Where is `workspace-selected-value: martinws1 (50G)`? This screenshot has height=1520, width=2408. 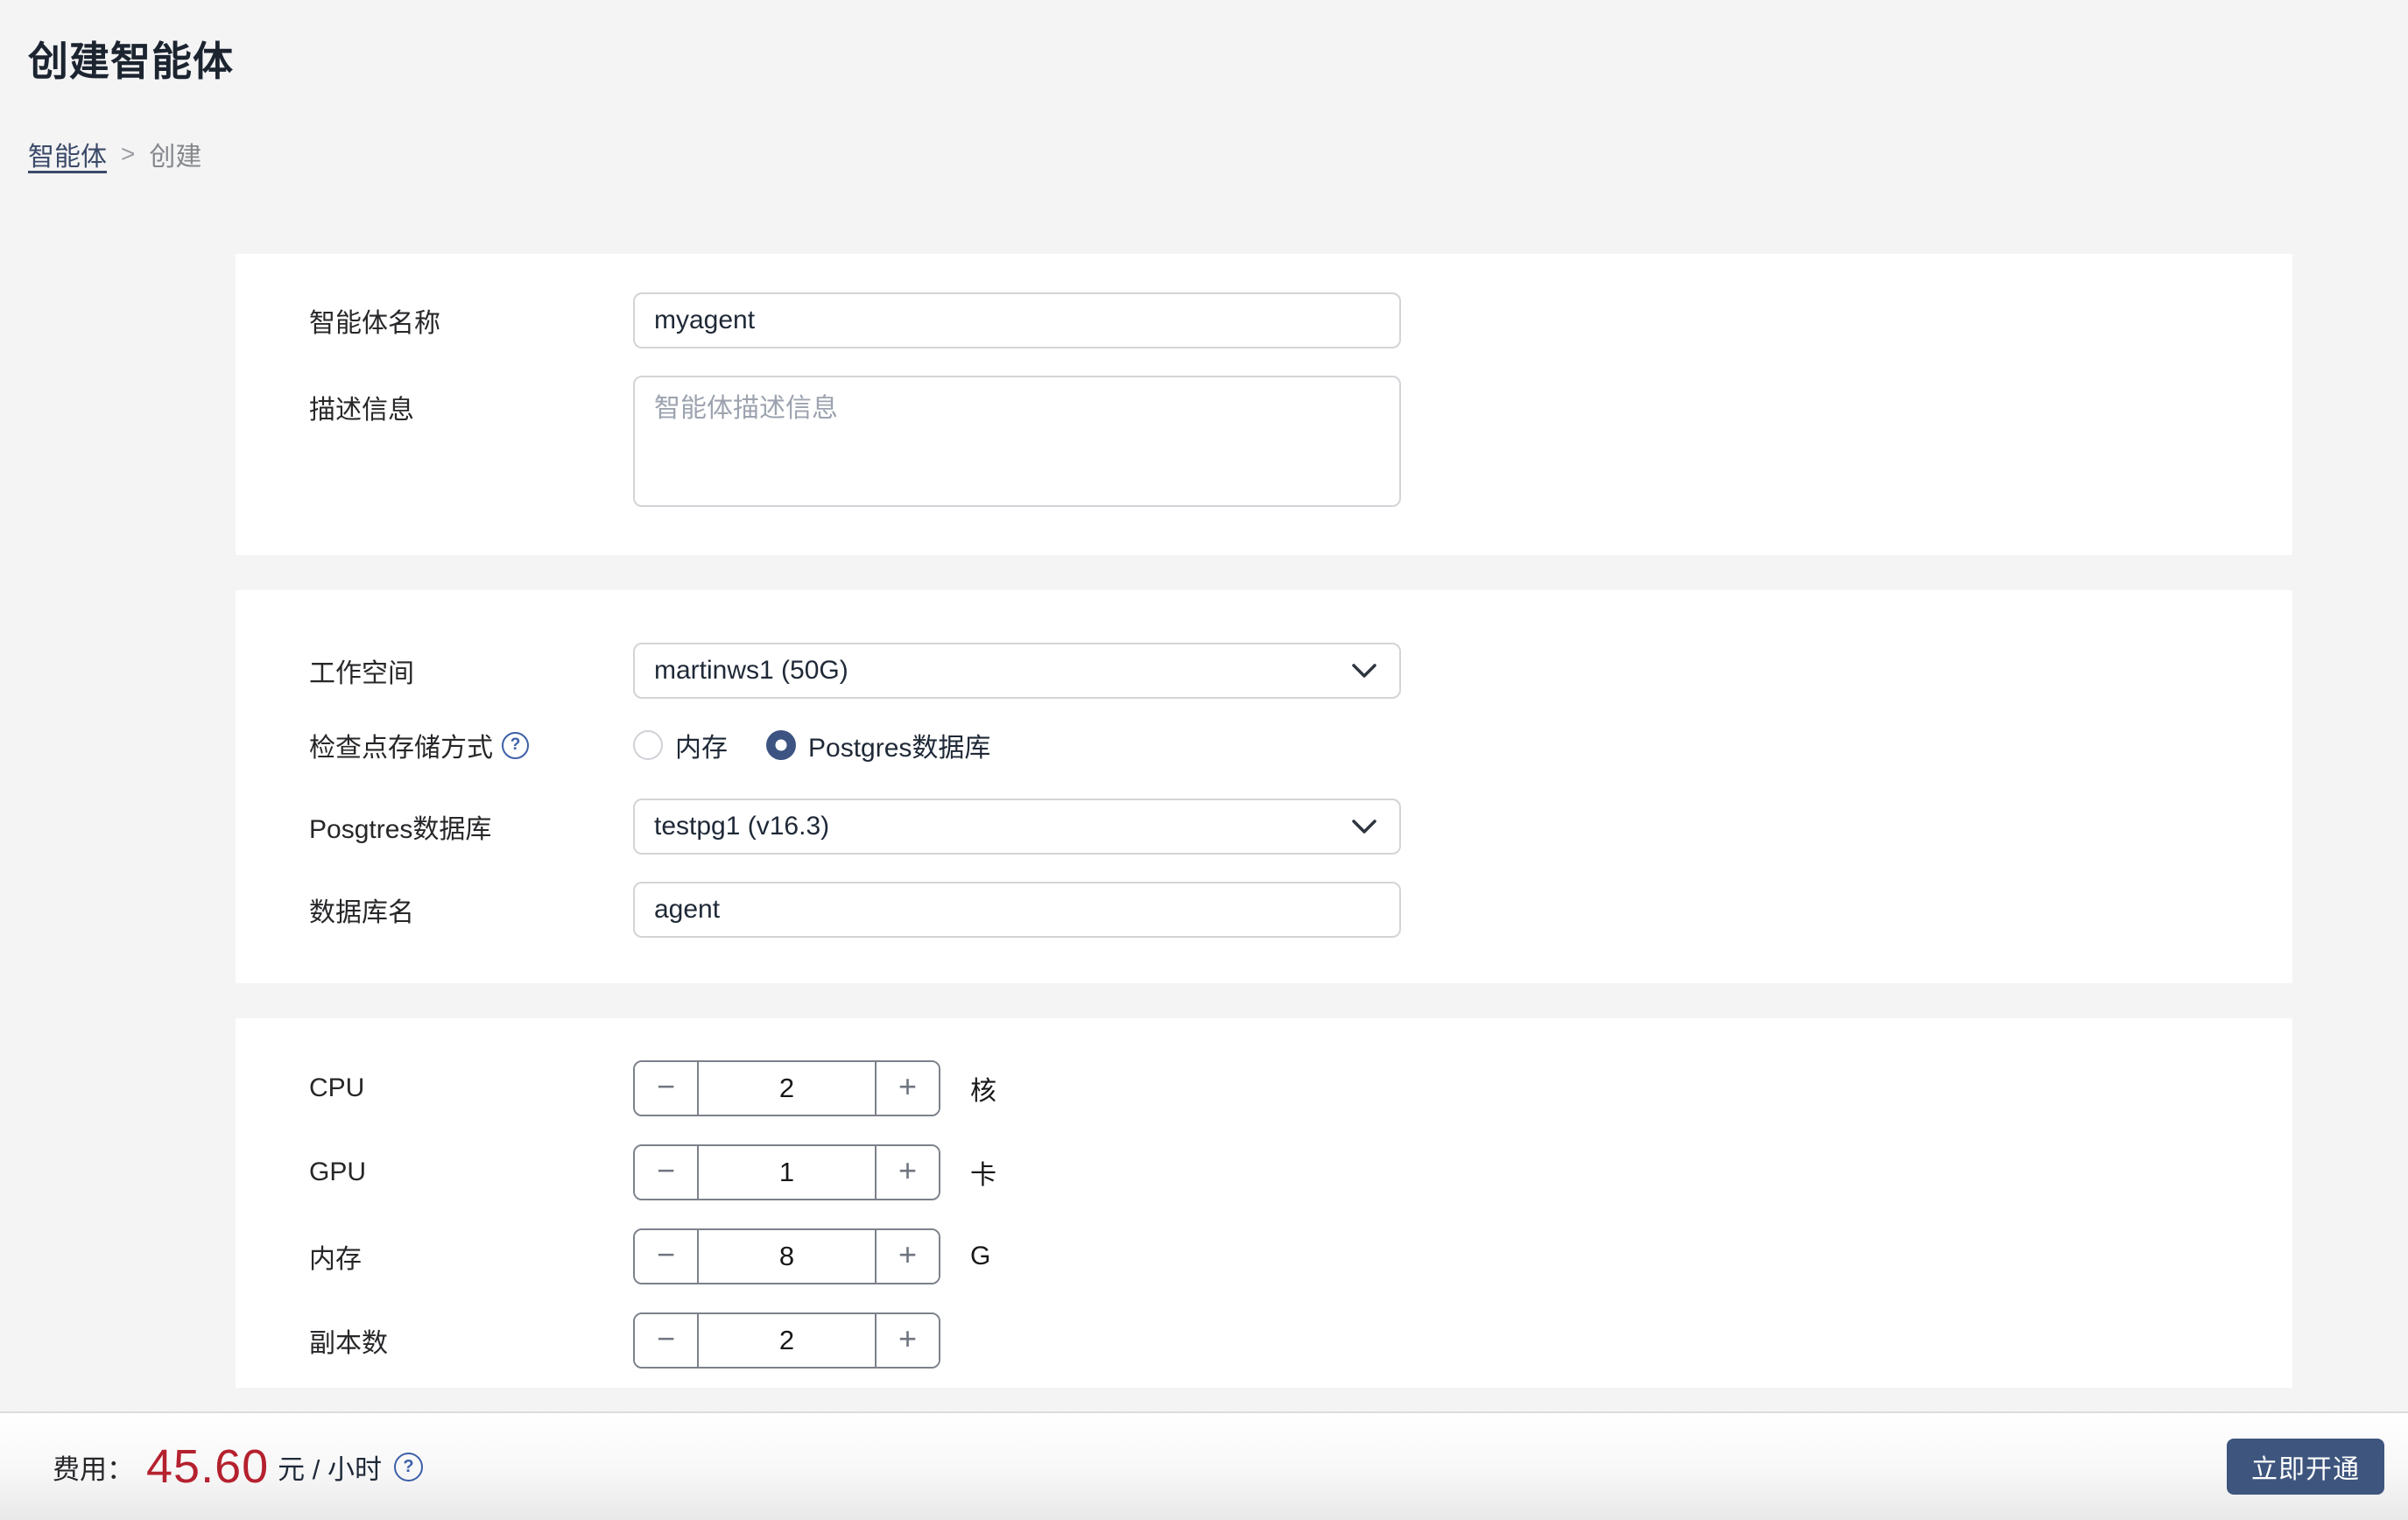
workspace-selected-value: martinws1 (50G) is located at coordinates (751, 670).